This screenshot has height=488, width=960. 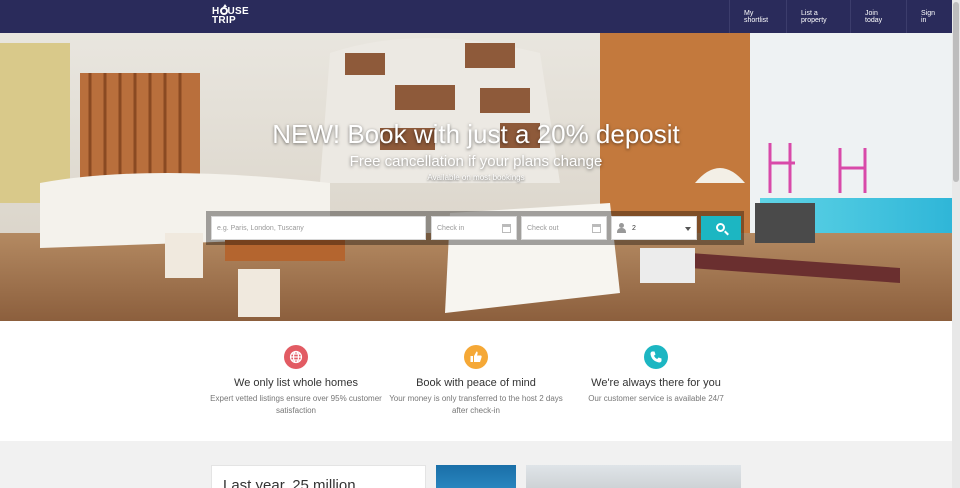 I want to click on housetrip-logo: H USE TRIP, so click(x=232, y=15).